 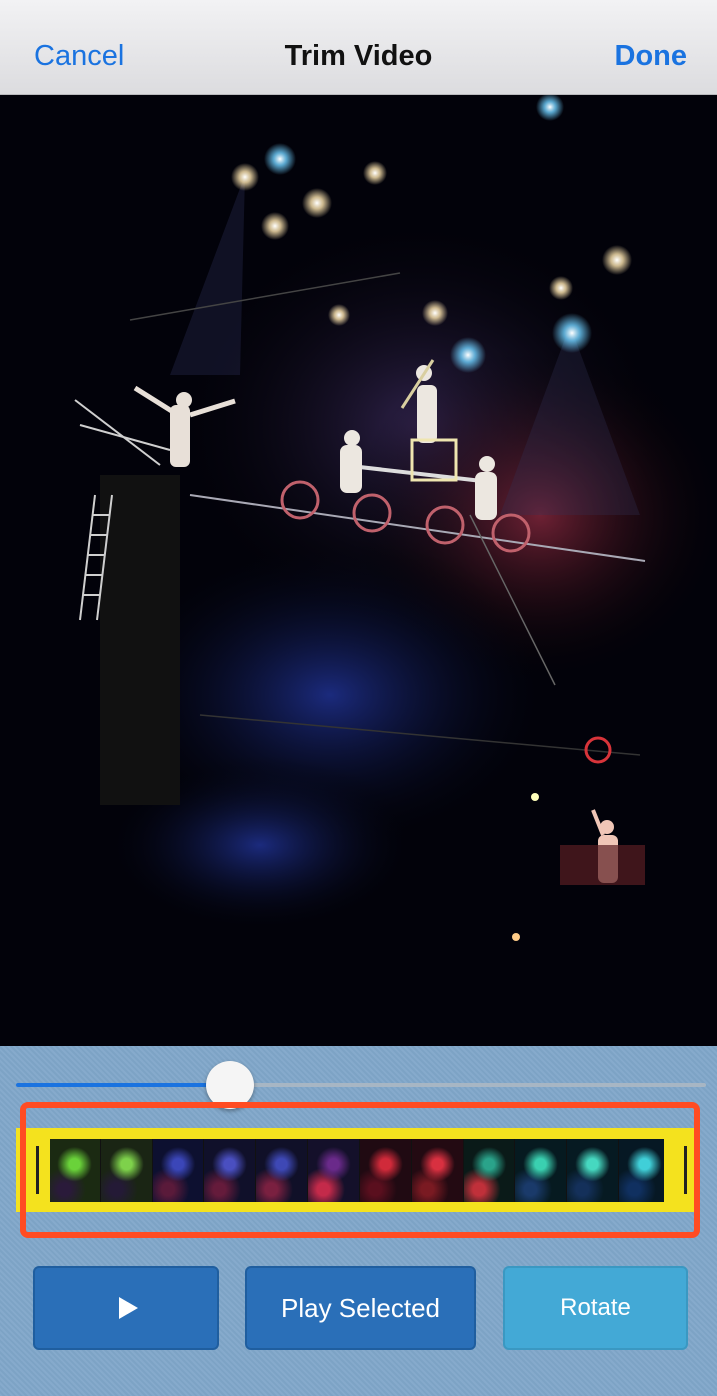 I want to click on play-icon, so click(x=128, y=1308).